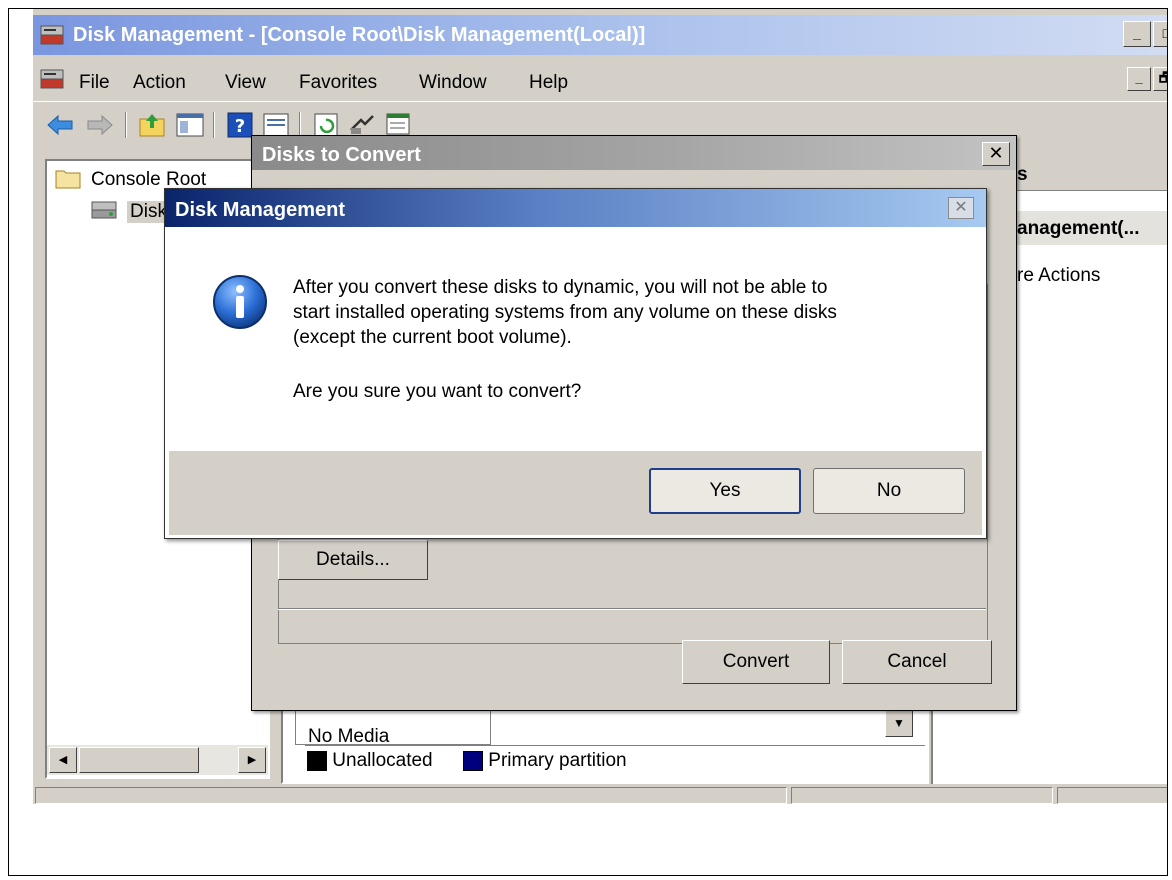 The height and width of the screenshot is (880, 1172). I want to click on primary-partition-swatch, so click(473, 760).